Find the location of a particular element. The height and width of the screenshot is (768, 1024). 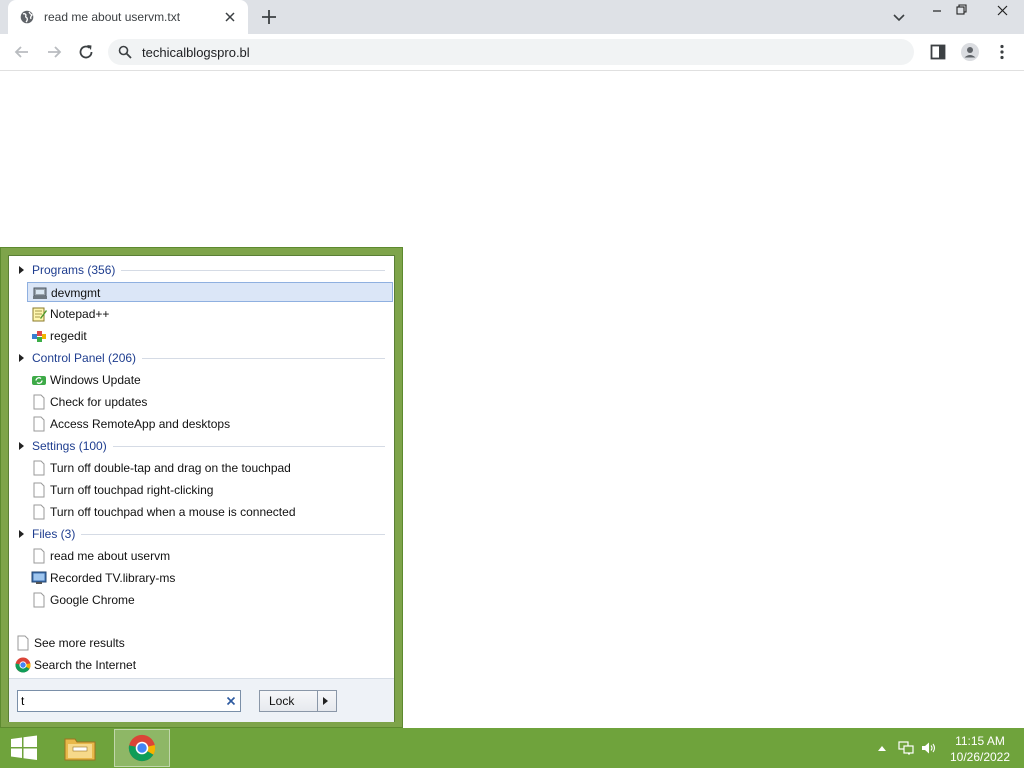

windows-update-icon is located at coordinates (39, 380).